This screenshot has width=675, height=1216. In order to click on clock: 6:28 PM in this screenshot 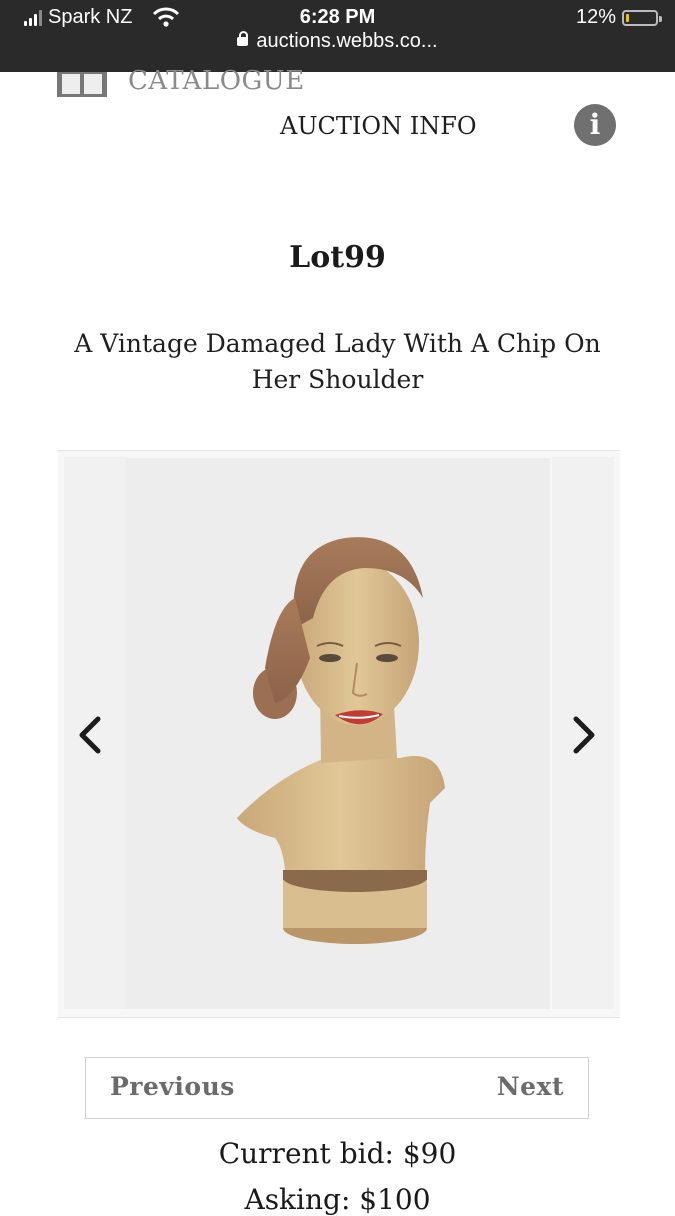, I will do `click(337, 17)`.